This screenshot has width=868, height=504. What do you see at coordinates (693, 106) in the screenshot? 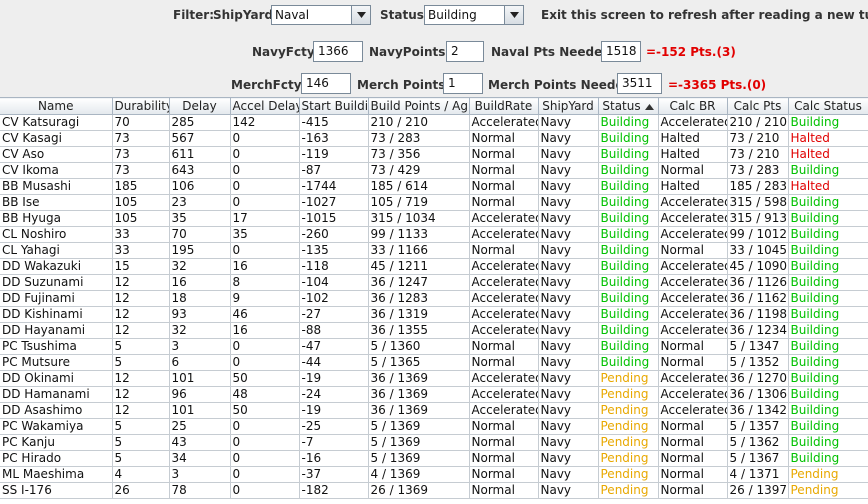
I see `column-header-calc-br: Calc BR` at bounding box center [693, 106].